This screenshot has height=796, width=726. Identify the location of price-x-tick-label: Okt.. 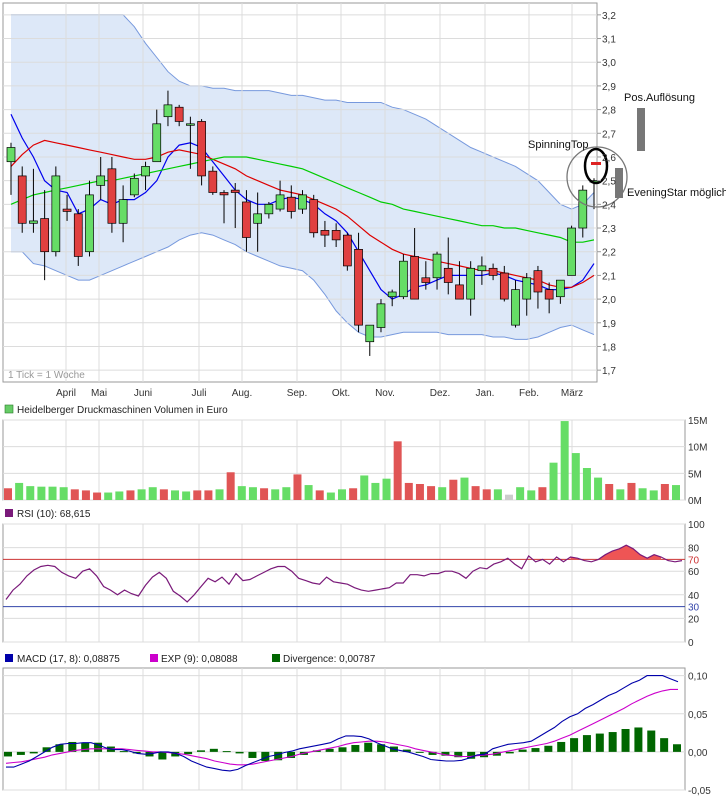
(341, 393).